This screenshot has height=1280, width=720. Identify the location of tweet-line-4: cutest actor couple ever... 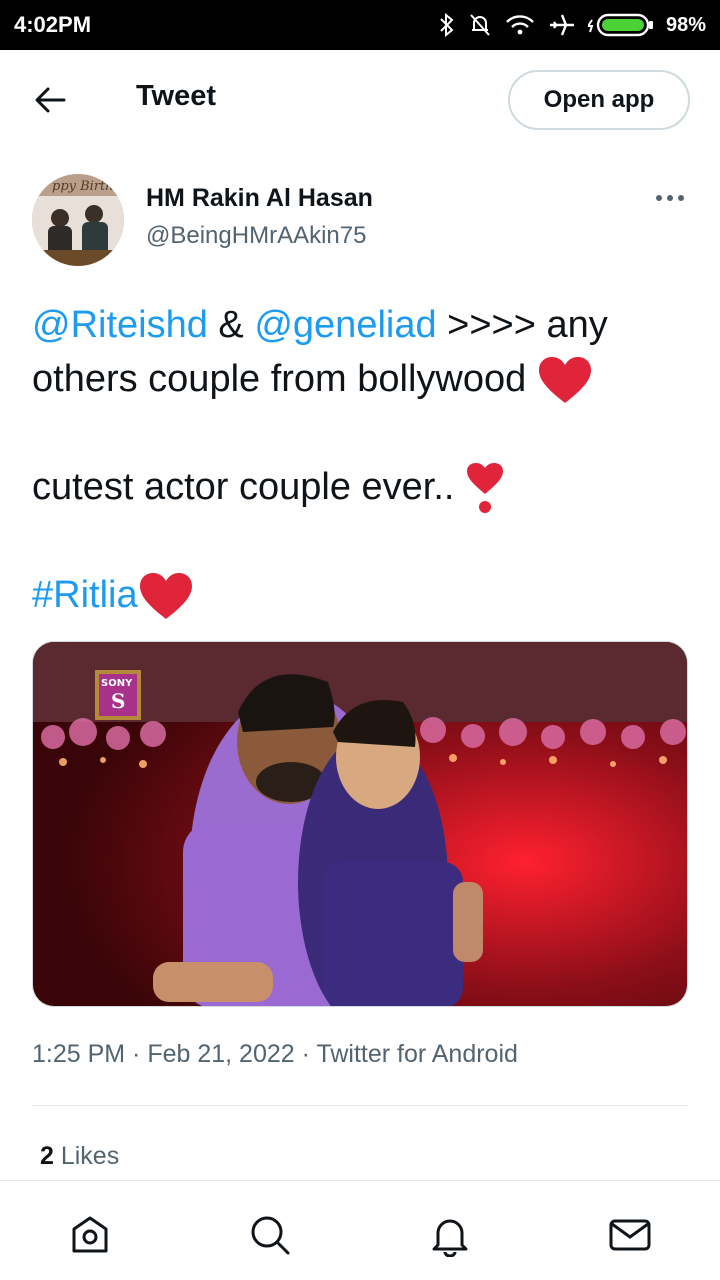
(362, 487).